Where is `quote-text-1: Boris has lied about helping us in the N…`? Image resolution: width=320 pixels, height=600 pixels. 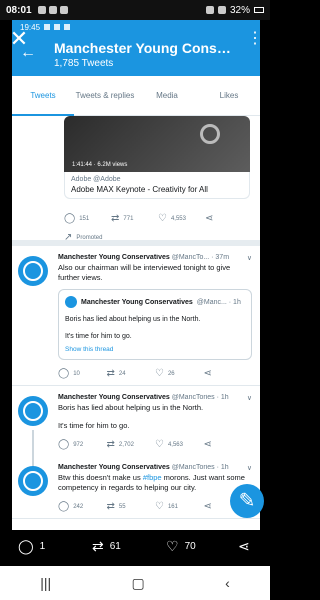 quote-text-1: Boris has lied about helping us in the N… is located at coordinates (133, 319).